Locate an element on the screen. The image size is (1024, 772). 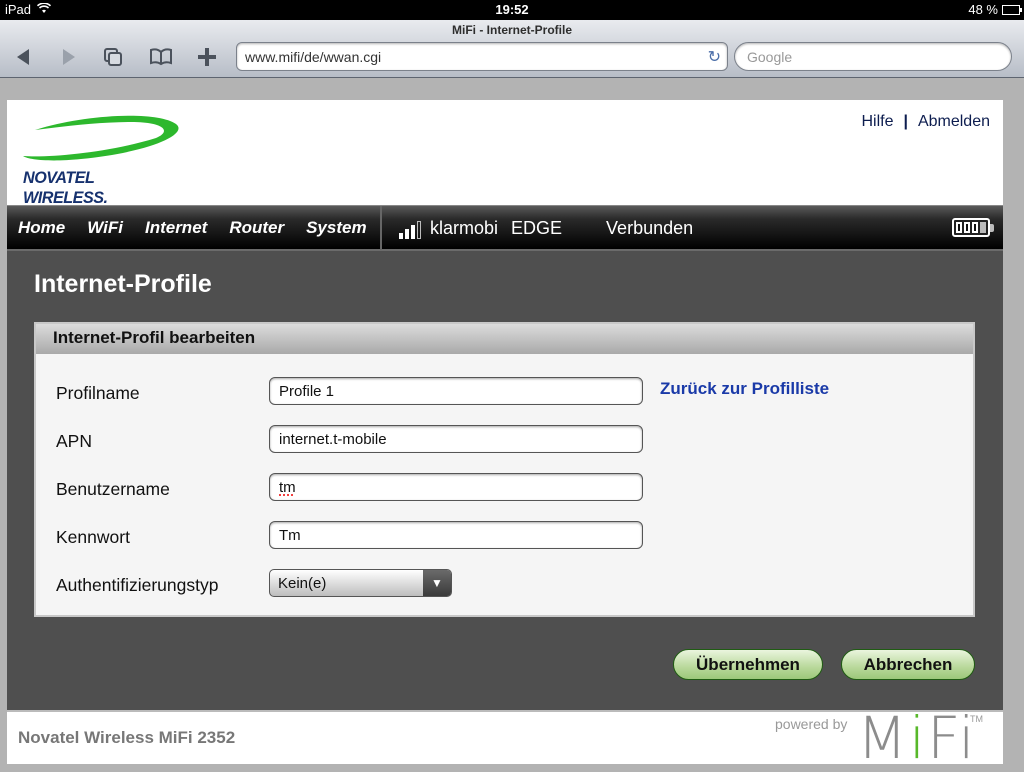
password-value: Tm is located at coordinates (290, 535).